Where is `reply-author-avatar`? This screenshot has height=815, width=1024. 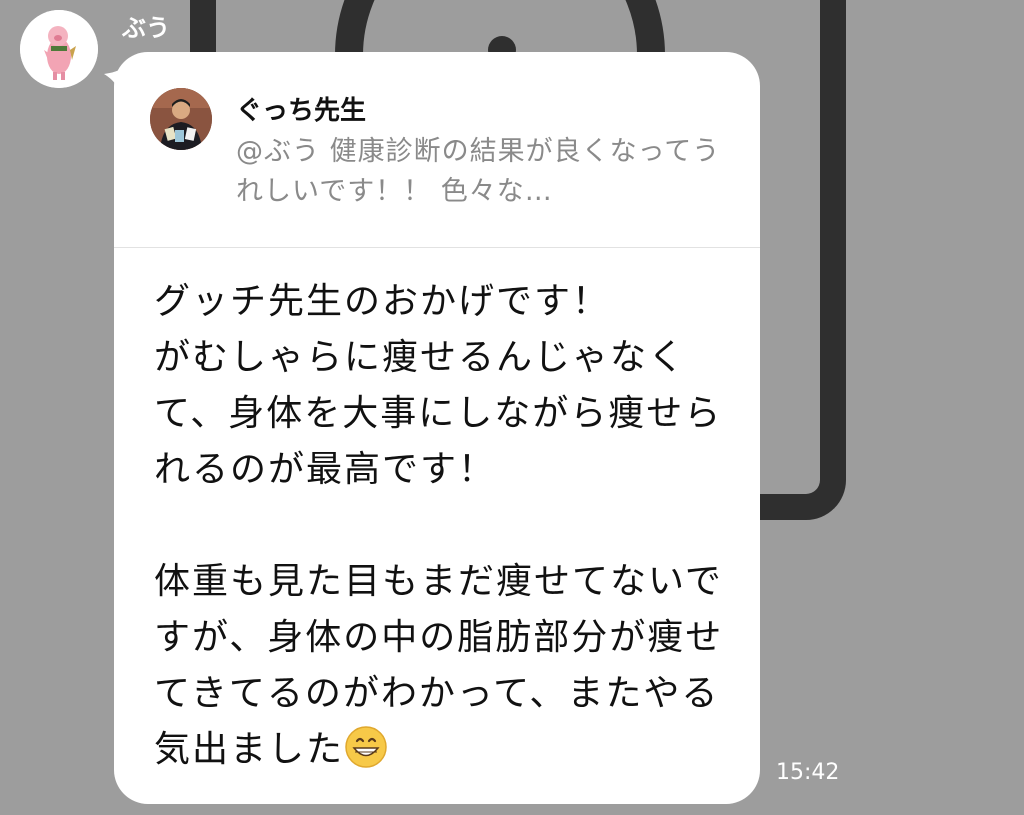 reply-author-avatar is located at coordinates (181, 119).